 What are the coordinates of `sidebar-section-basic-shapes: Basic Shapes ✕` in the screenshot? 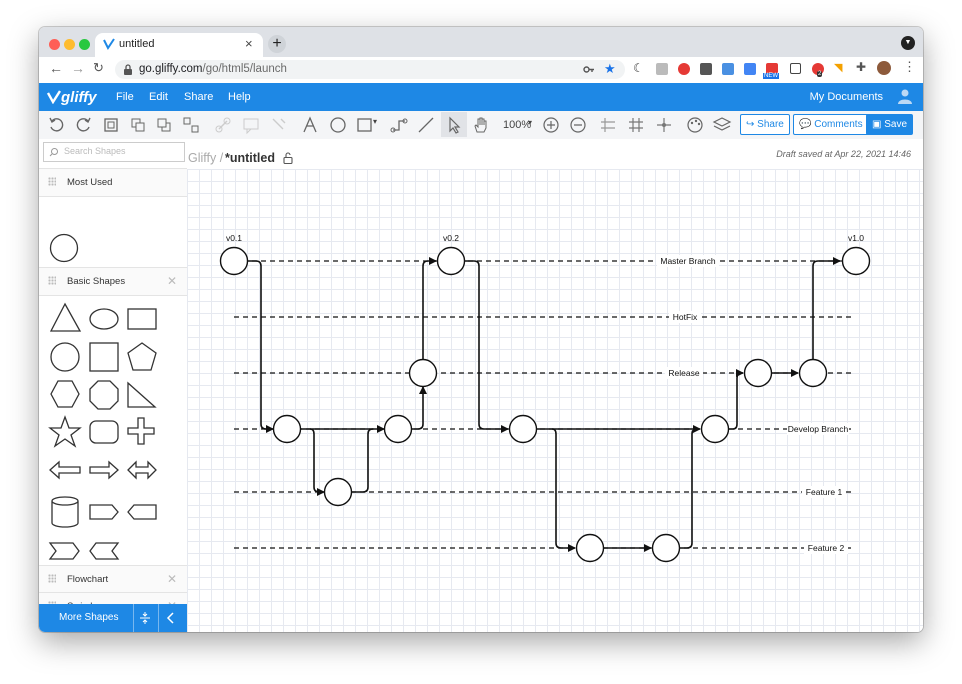 It's located at (113, 281).